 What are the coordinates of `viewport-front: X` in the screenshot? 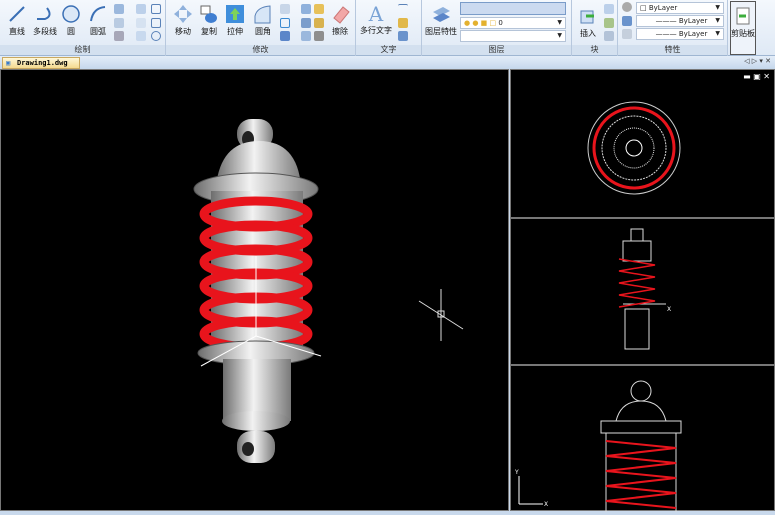 It's located at (642, 291).